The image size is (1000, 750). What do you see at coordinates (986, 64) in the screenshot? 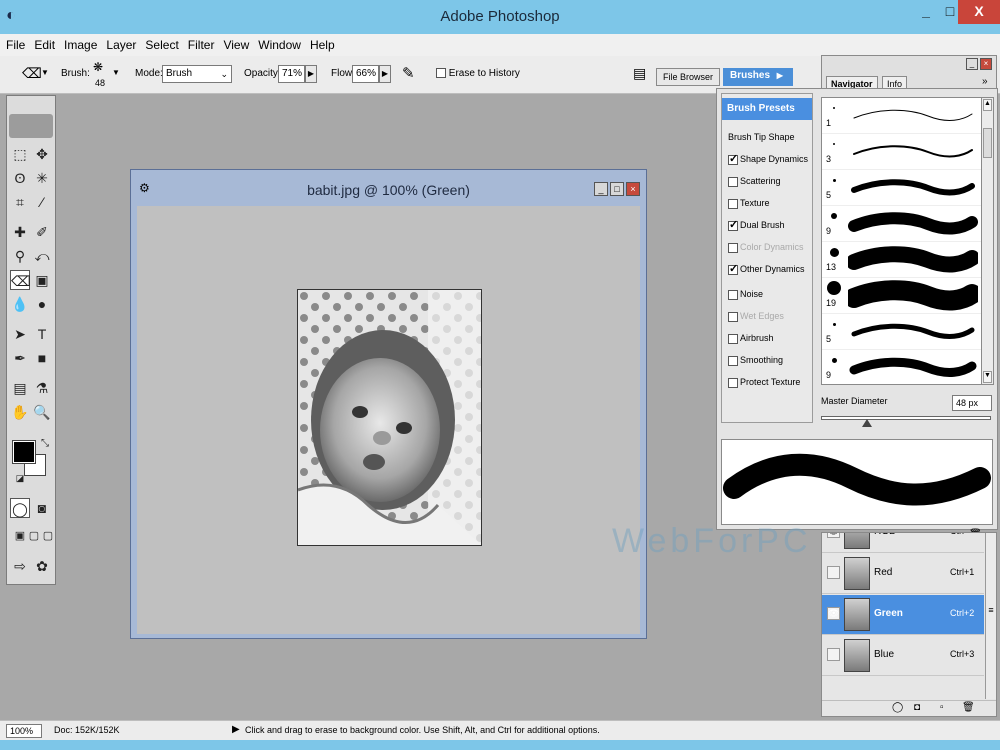
I see `navigator-close-button: ×` at bounding box center [986, 64].